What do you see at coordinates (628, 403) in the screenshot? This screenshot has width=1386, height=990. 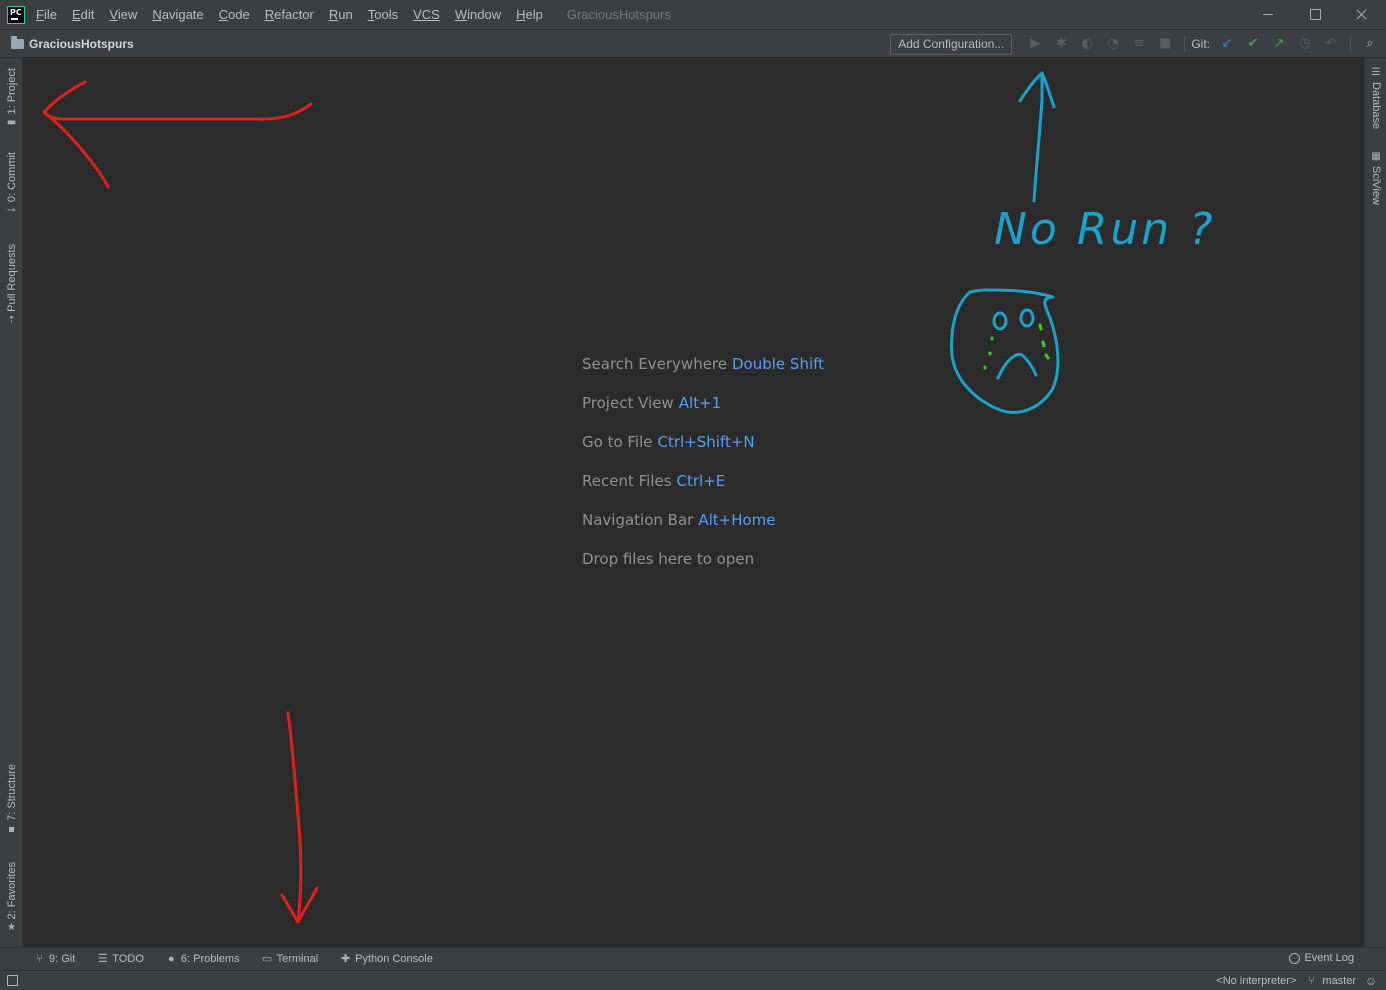 I see `hint-label: Project View` at bounding box center [628, 403].